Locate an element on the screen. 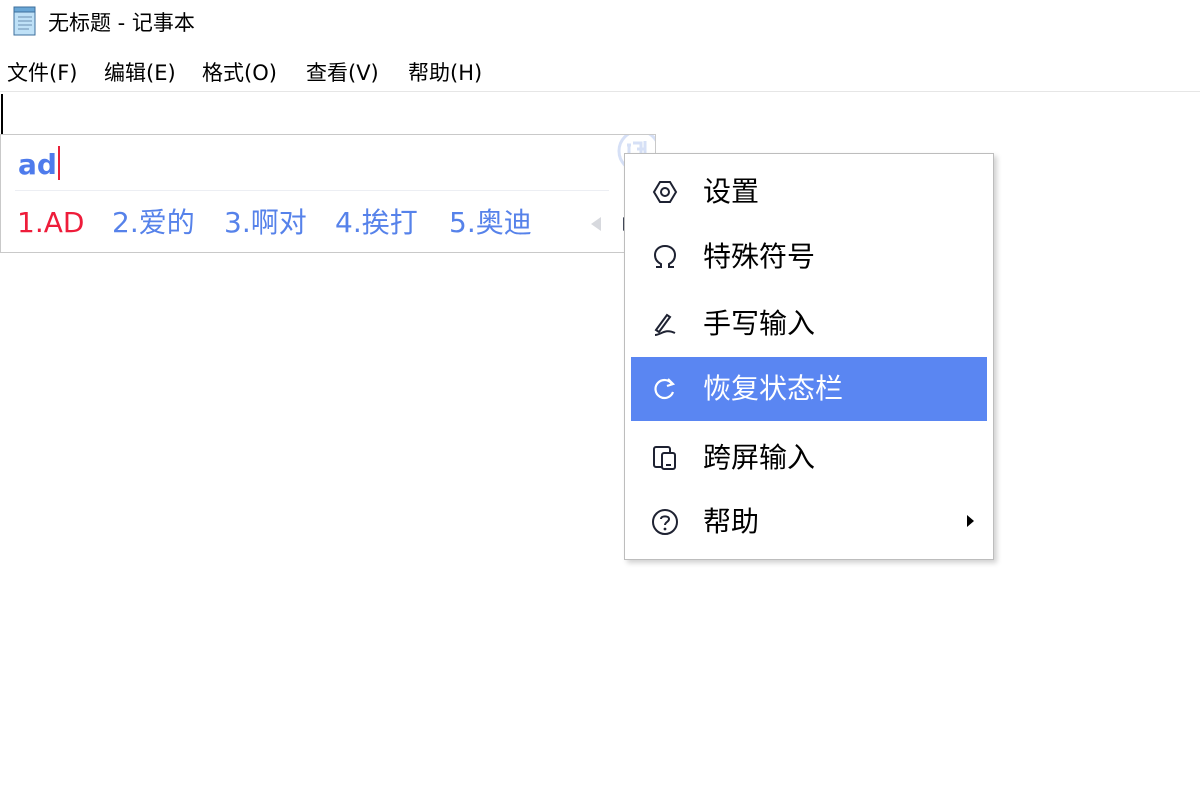 The width and height of the screenshot is (1200, 801). menu-help: 帮助(H) is located at coordinates (445, 73).